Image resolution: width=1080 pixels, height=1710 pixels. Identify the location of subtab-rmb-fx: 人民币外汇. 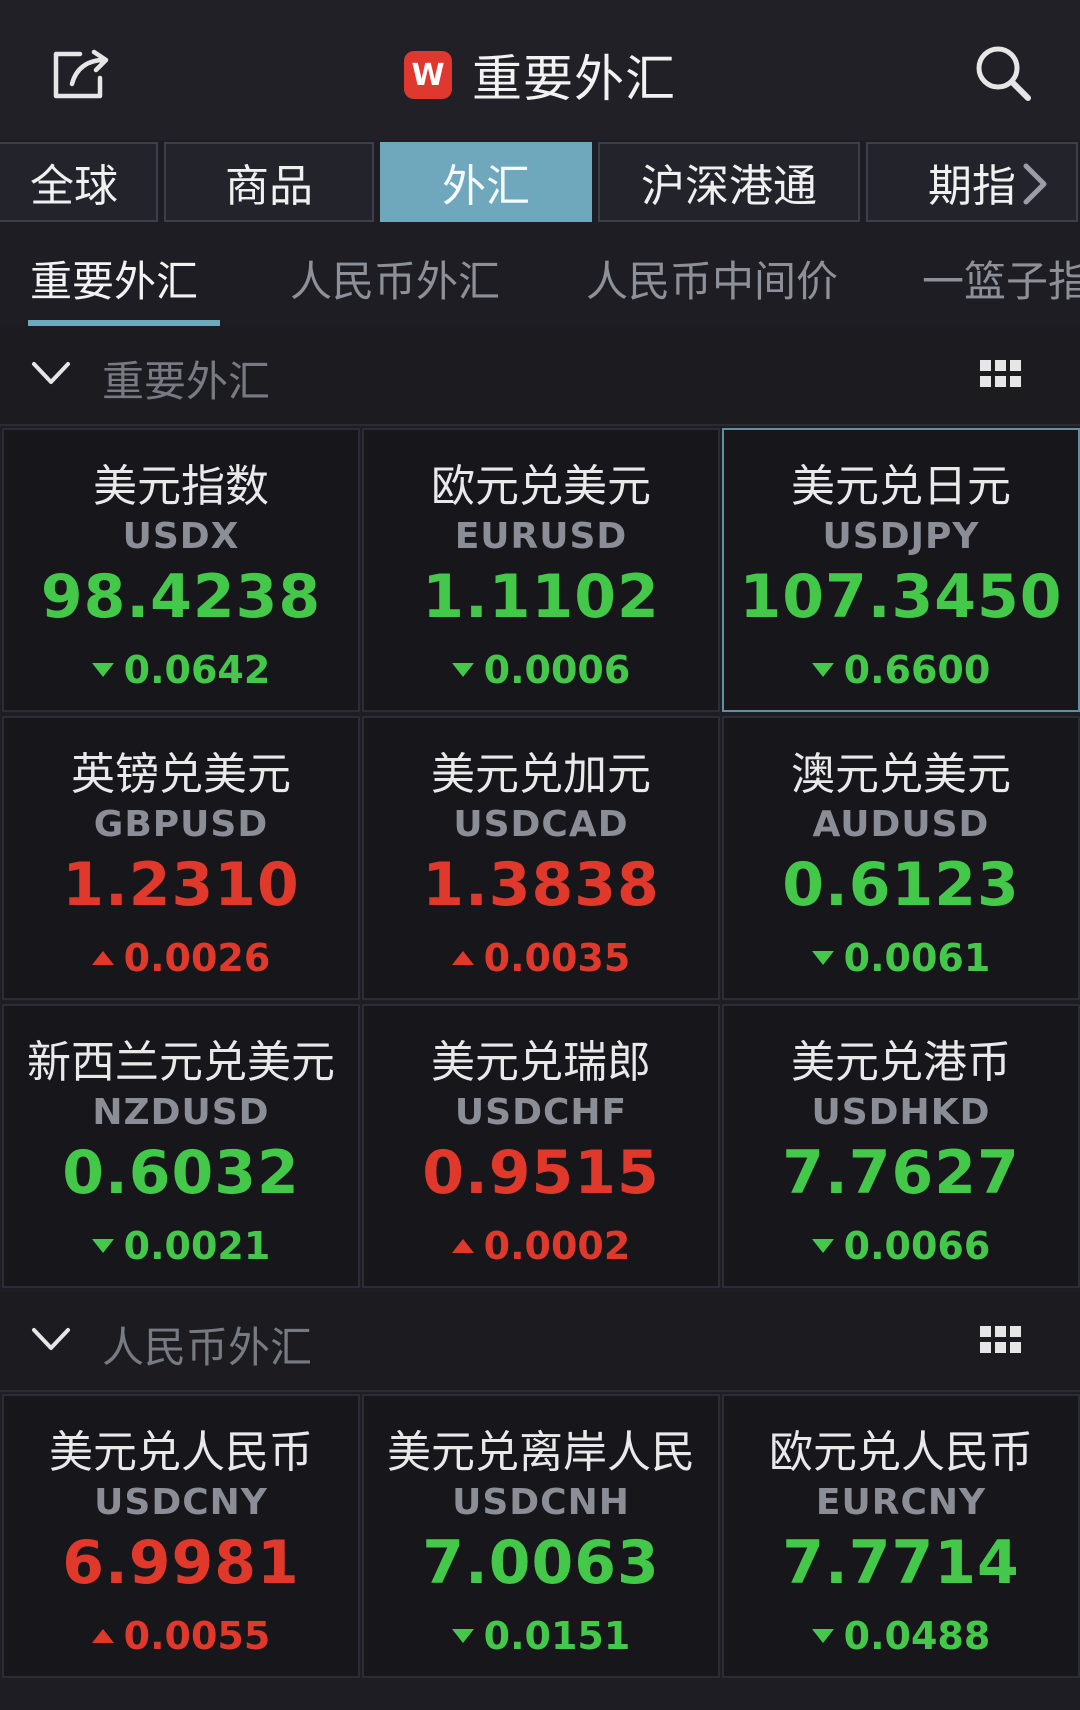
(395, 278).